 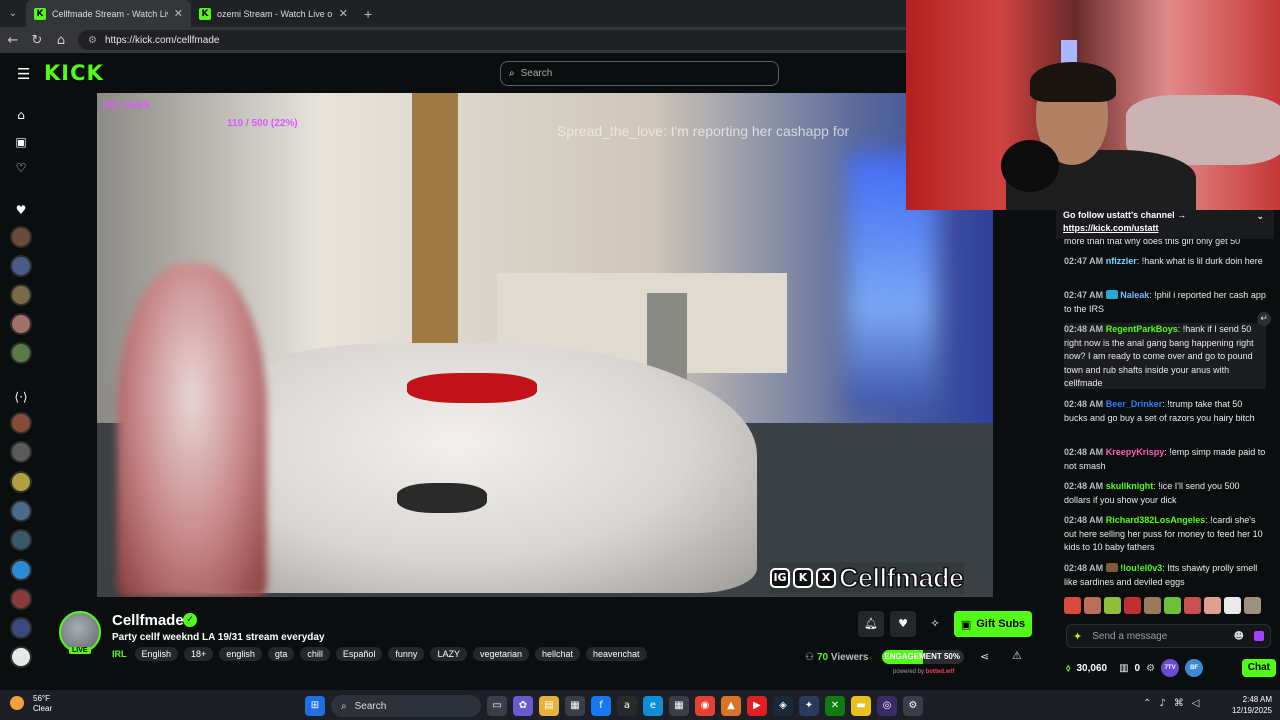 What do you see at coordinates (273, 13) in the screenshot?
I see `browser-tab-ozemi: K ozemi Stream - Watch Live o ✕` at bounding box center [273, 13].